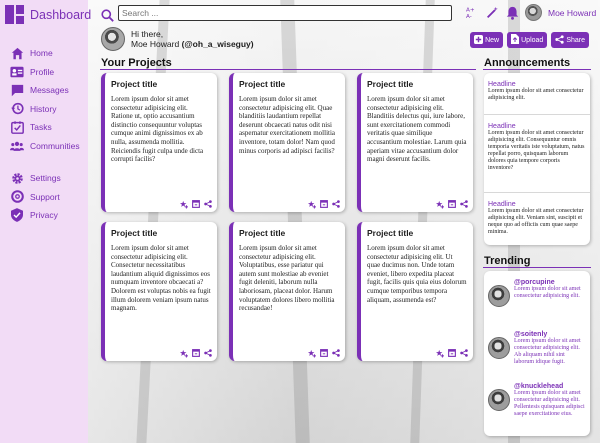 The image size is (600, 443). What do you see at coordinates (49, 72) in the screenshot?
I see `sidebar-item-profile: Profile` at bounding box center [49, 72].